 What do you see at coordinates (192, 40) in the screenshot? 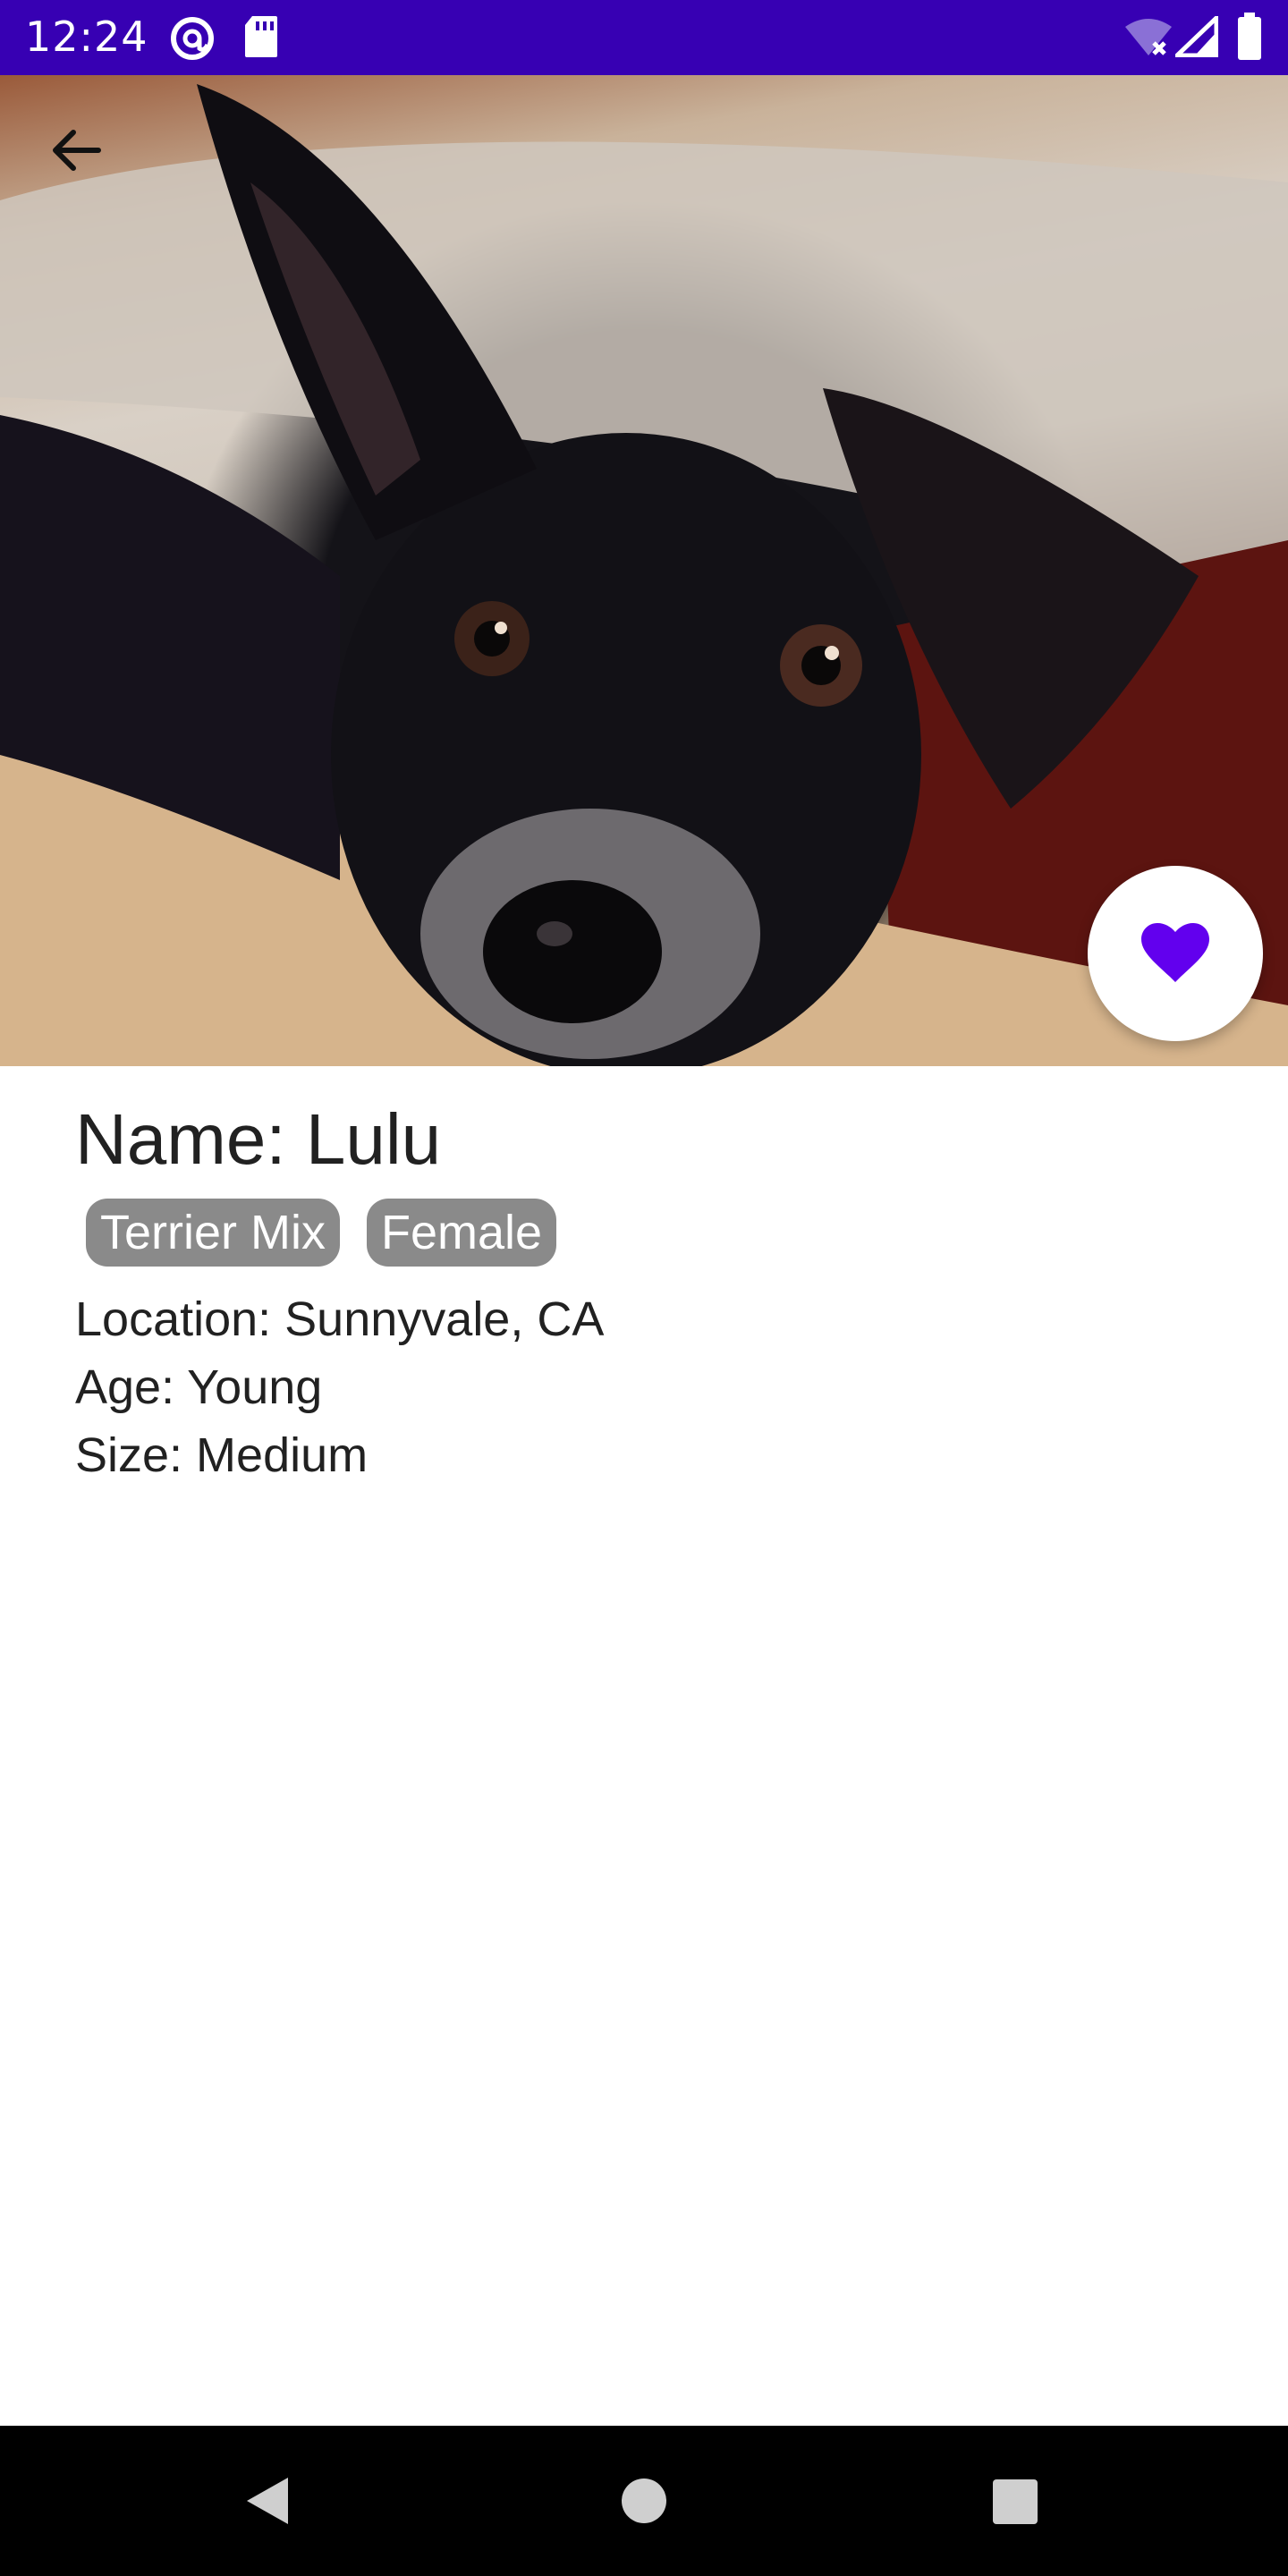
I see `at-sign-icon` at bounding box center [192, 40].